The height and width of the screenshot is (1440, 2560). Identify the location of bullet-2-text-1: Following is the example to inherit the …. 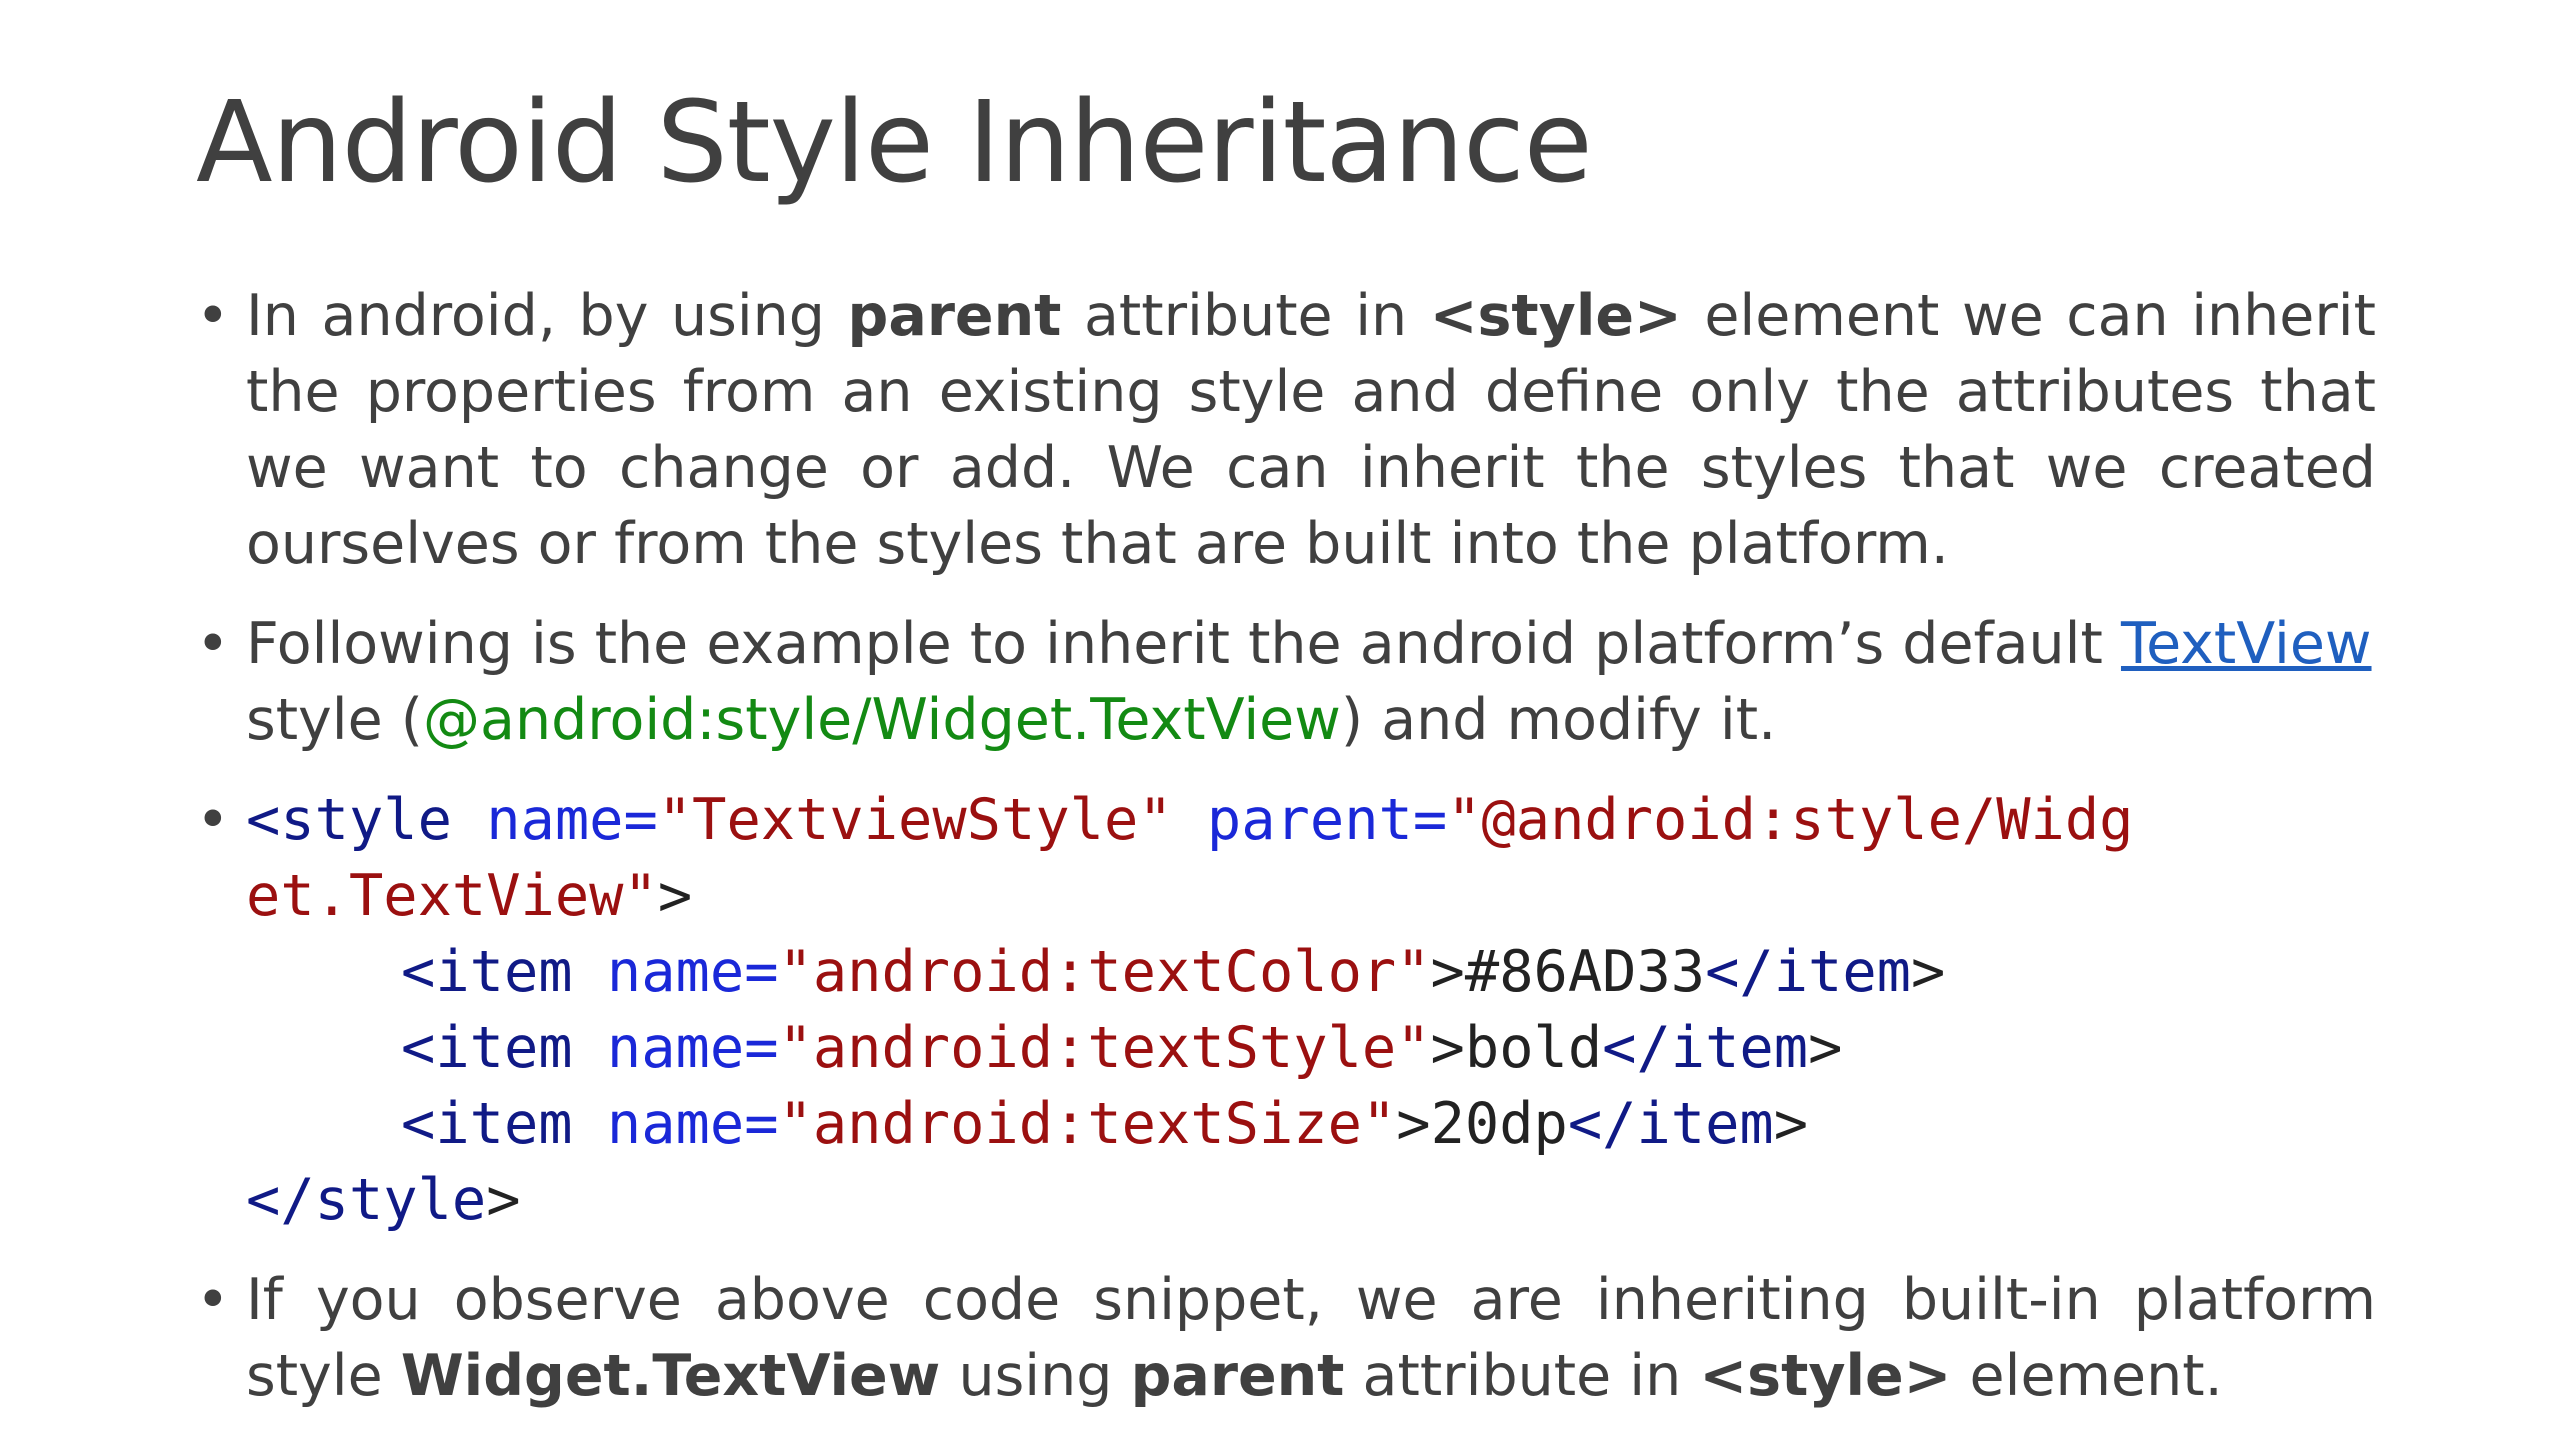
(1183, 644).